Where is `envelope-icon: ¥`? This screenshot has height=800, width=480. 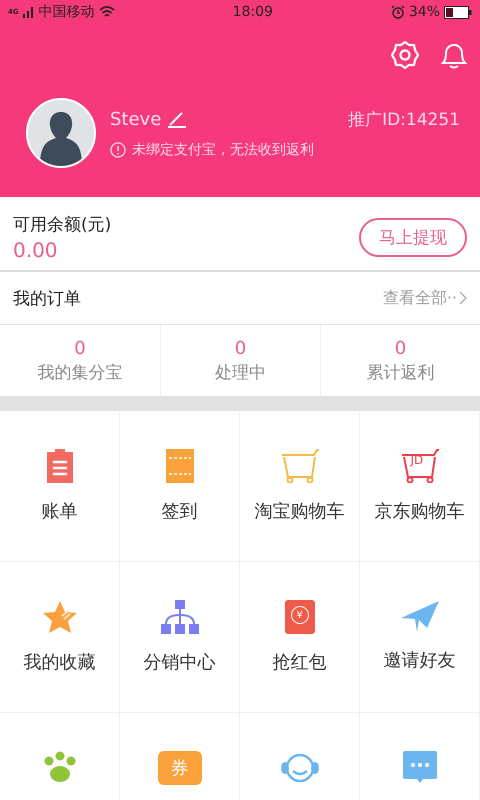 envelope-icon: ¥ is located at coordinates (299, 617).